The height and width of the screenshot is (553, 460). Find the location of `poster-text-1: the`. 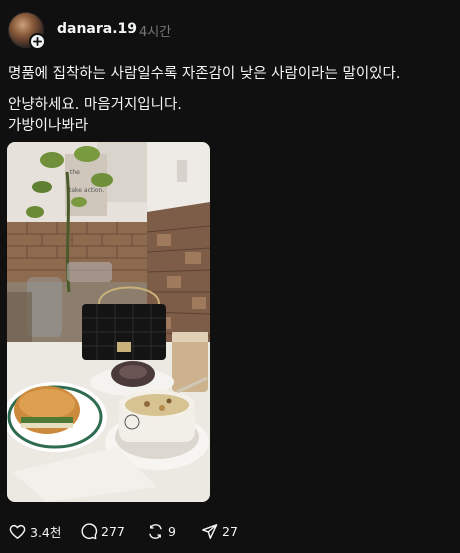

poster-text-1: the is located at coordinates (75, 172).